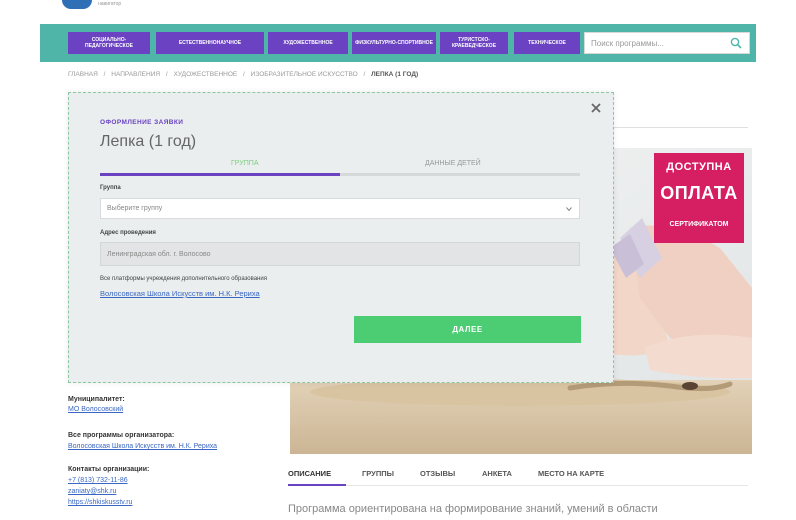 This screenshot has height=520, width=796. I want to click on contact-website: https://shkiskusstv.ru, so click(100, 502).